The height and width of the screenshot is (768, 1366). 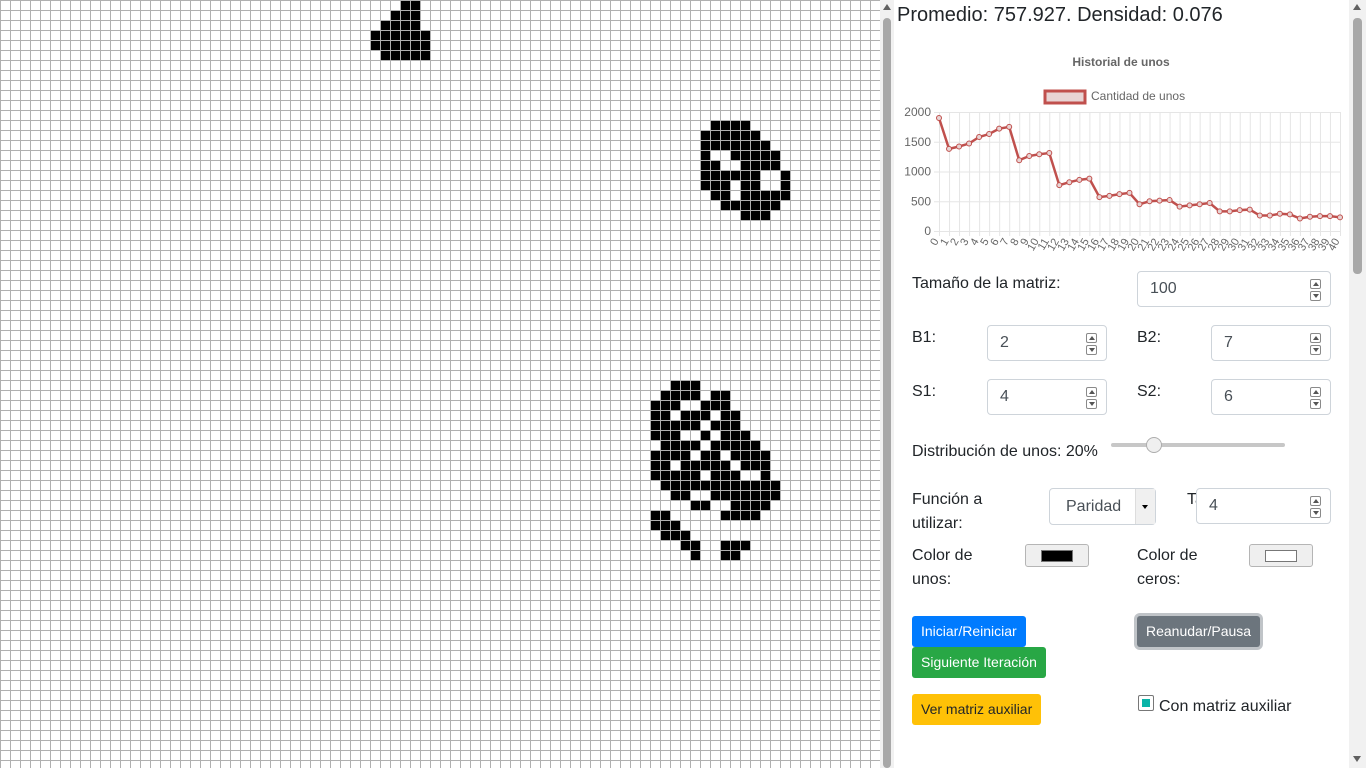 What do you see at coordinates (979, 662) in the screenshot?
I see `next-iteration-button: Siguiente Iteración` at bounding box center [979, 662].